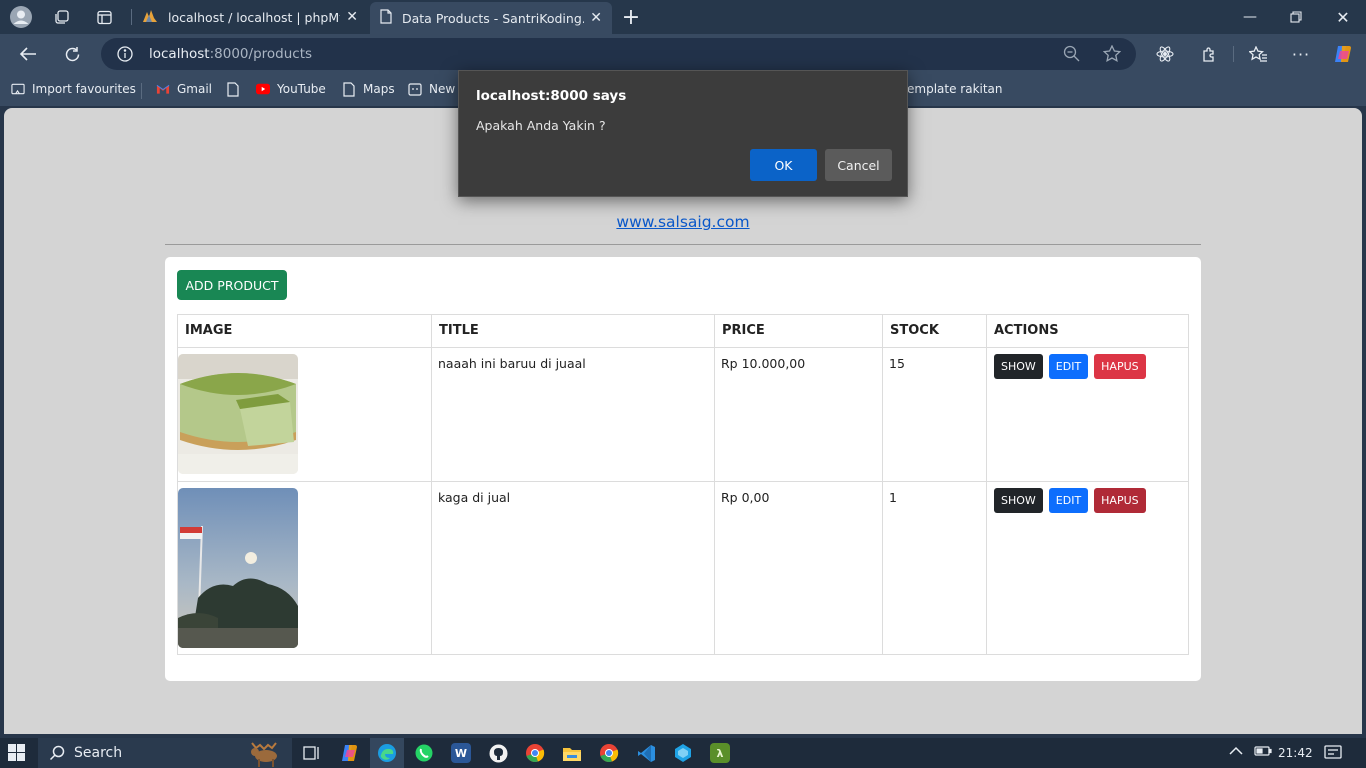  I want to click on bookmark-label: Import favourites, so click(84, 89).